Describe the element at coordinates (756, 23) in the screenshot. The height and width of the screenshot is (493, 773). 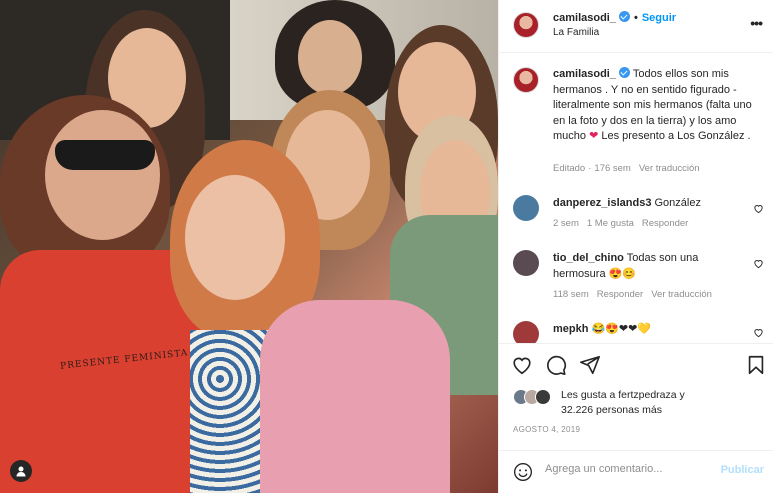
I see `more-horizontal-icon: •••` at that location.